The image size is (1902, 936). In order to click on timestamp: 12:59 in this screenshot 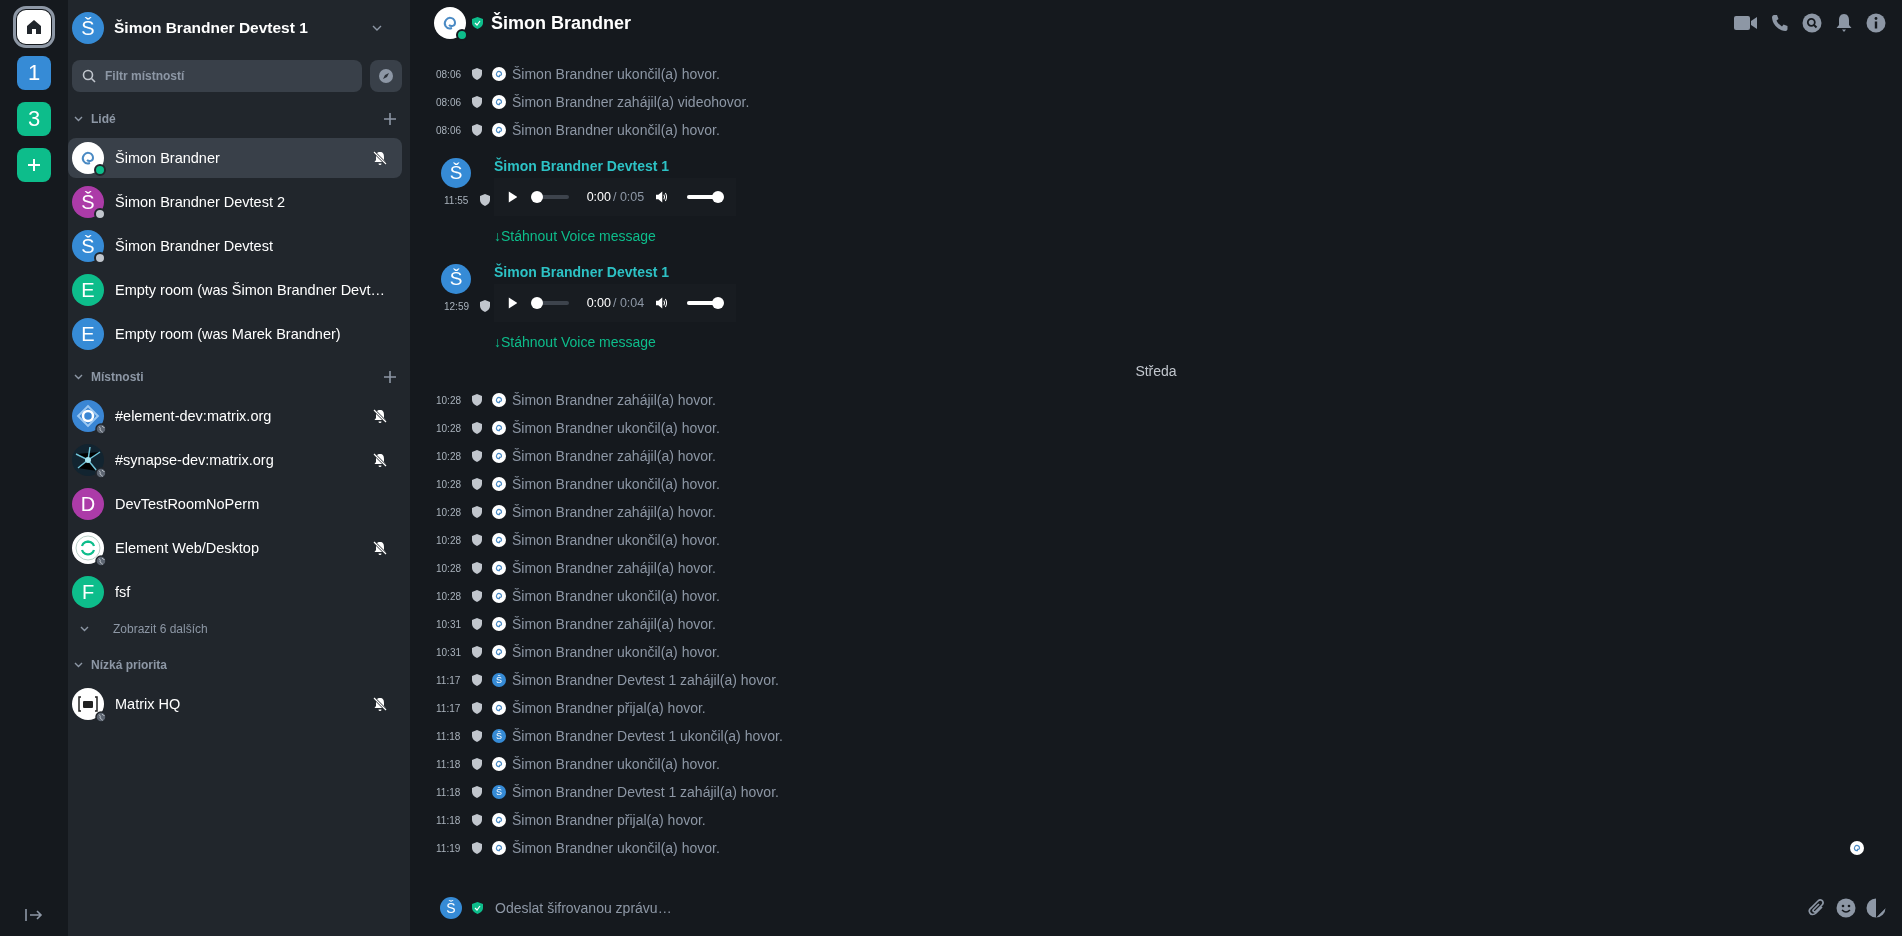, I will do `click(457, 306)`.